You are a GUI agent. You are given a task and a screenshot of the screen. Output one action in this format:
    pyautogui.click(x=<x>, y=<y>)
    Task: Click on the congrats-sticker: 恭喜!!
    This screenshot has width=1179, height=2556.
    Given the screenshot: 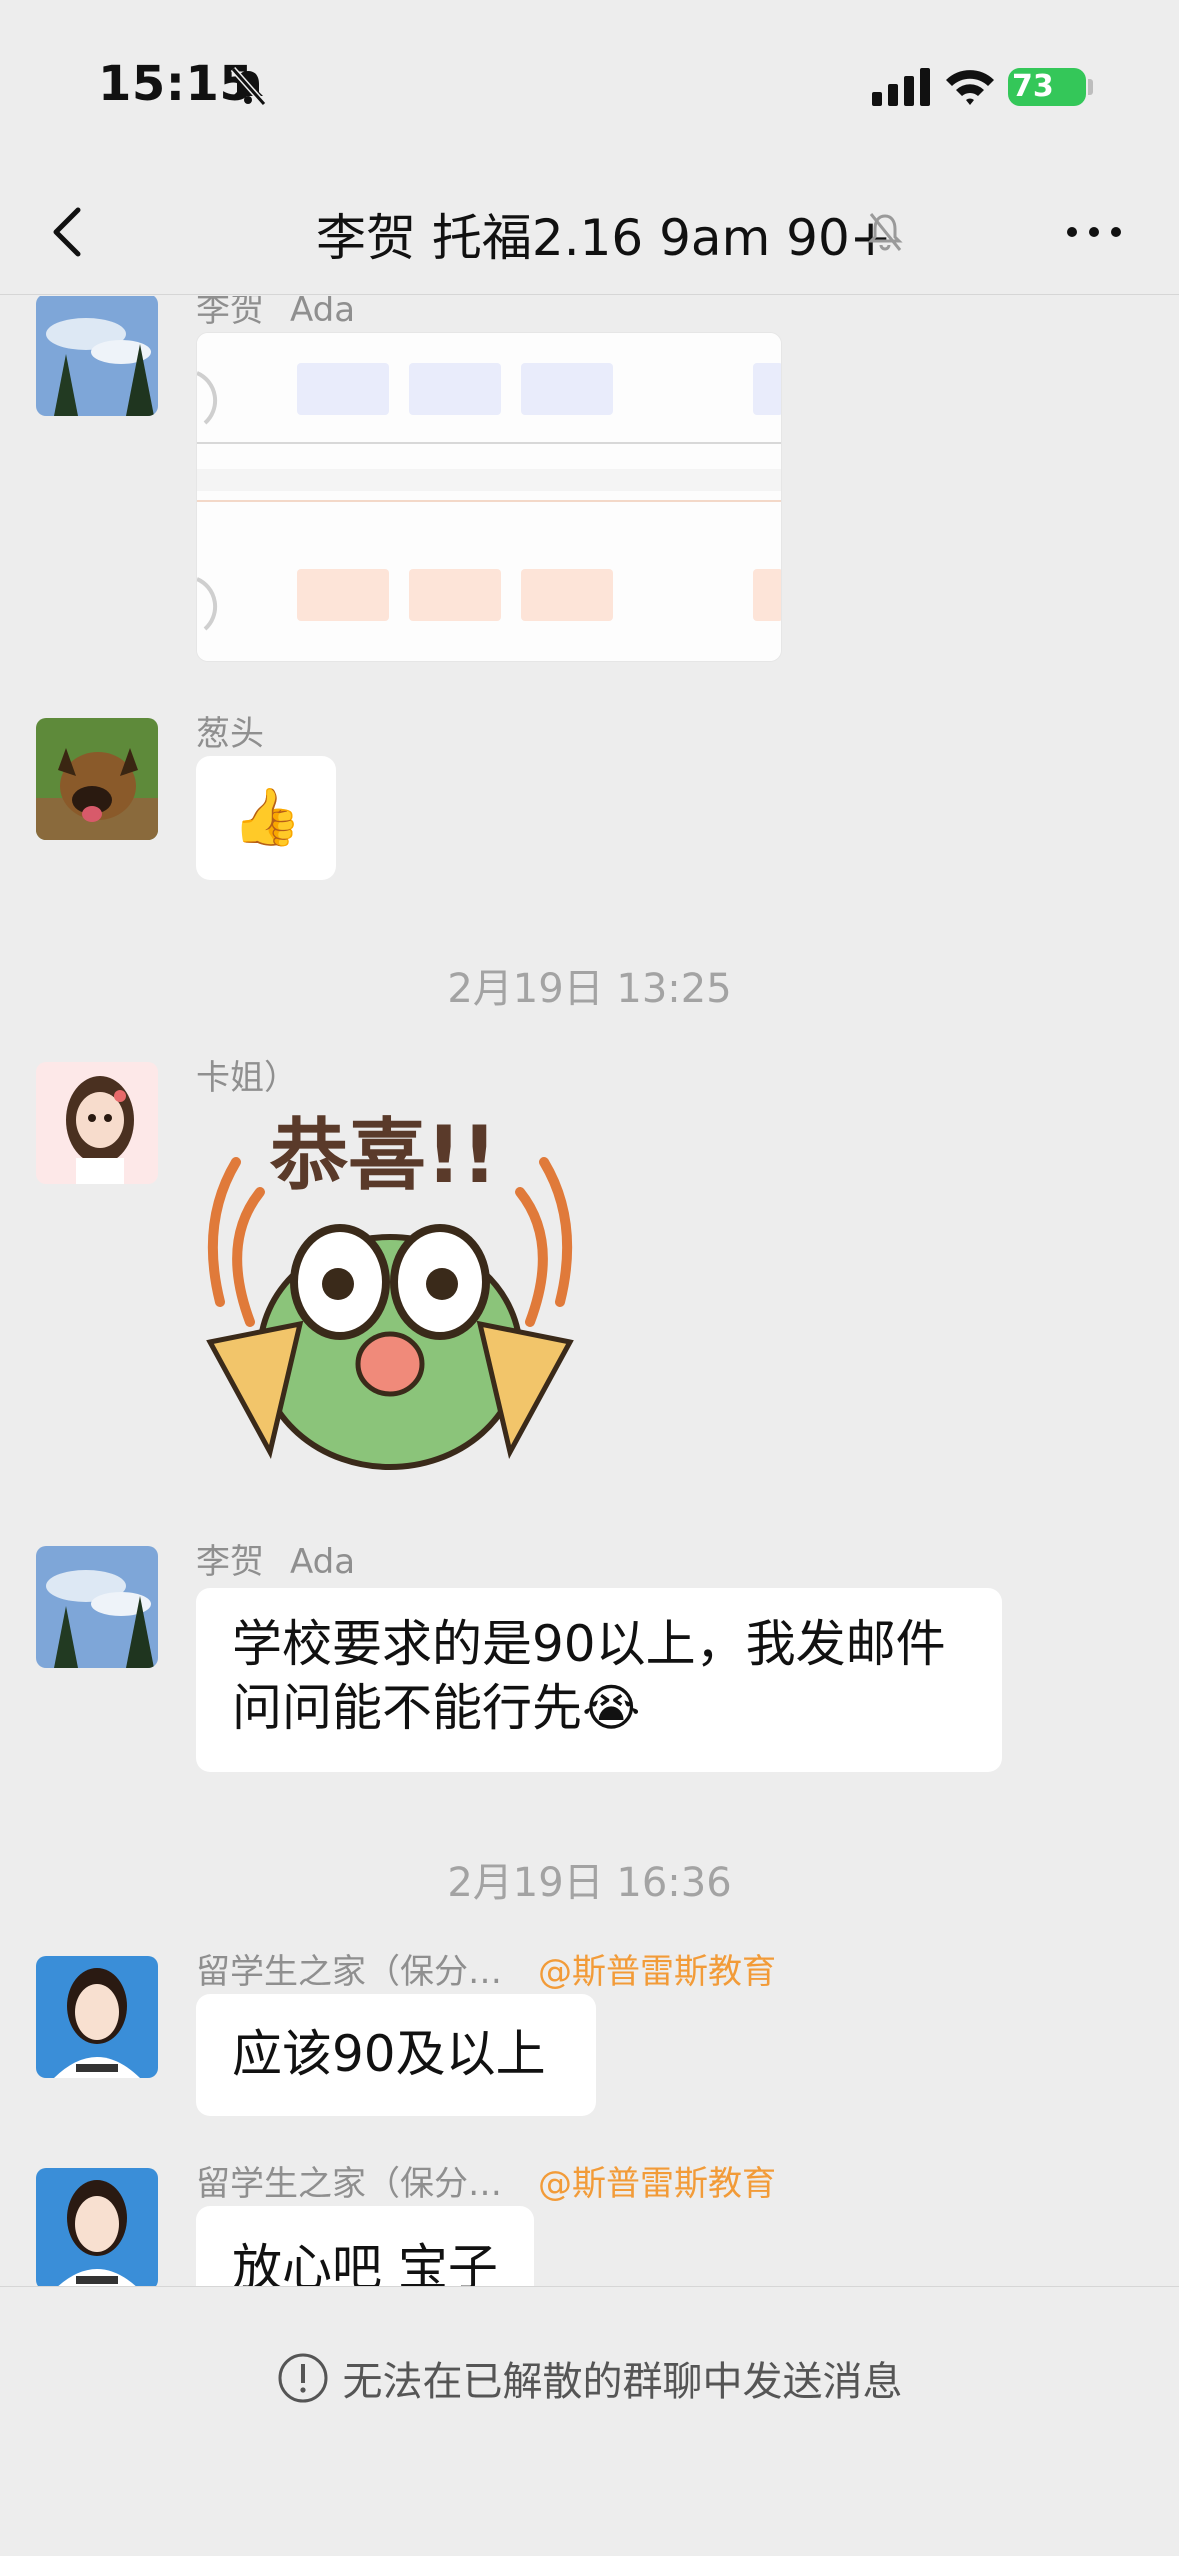 What is the action you would take?
    pyautogui.click(x=390, y=1292)
    